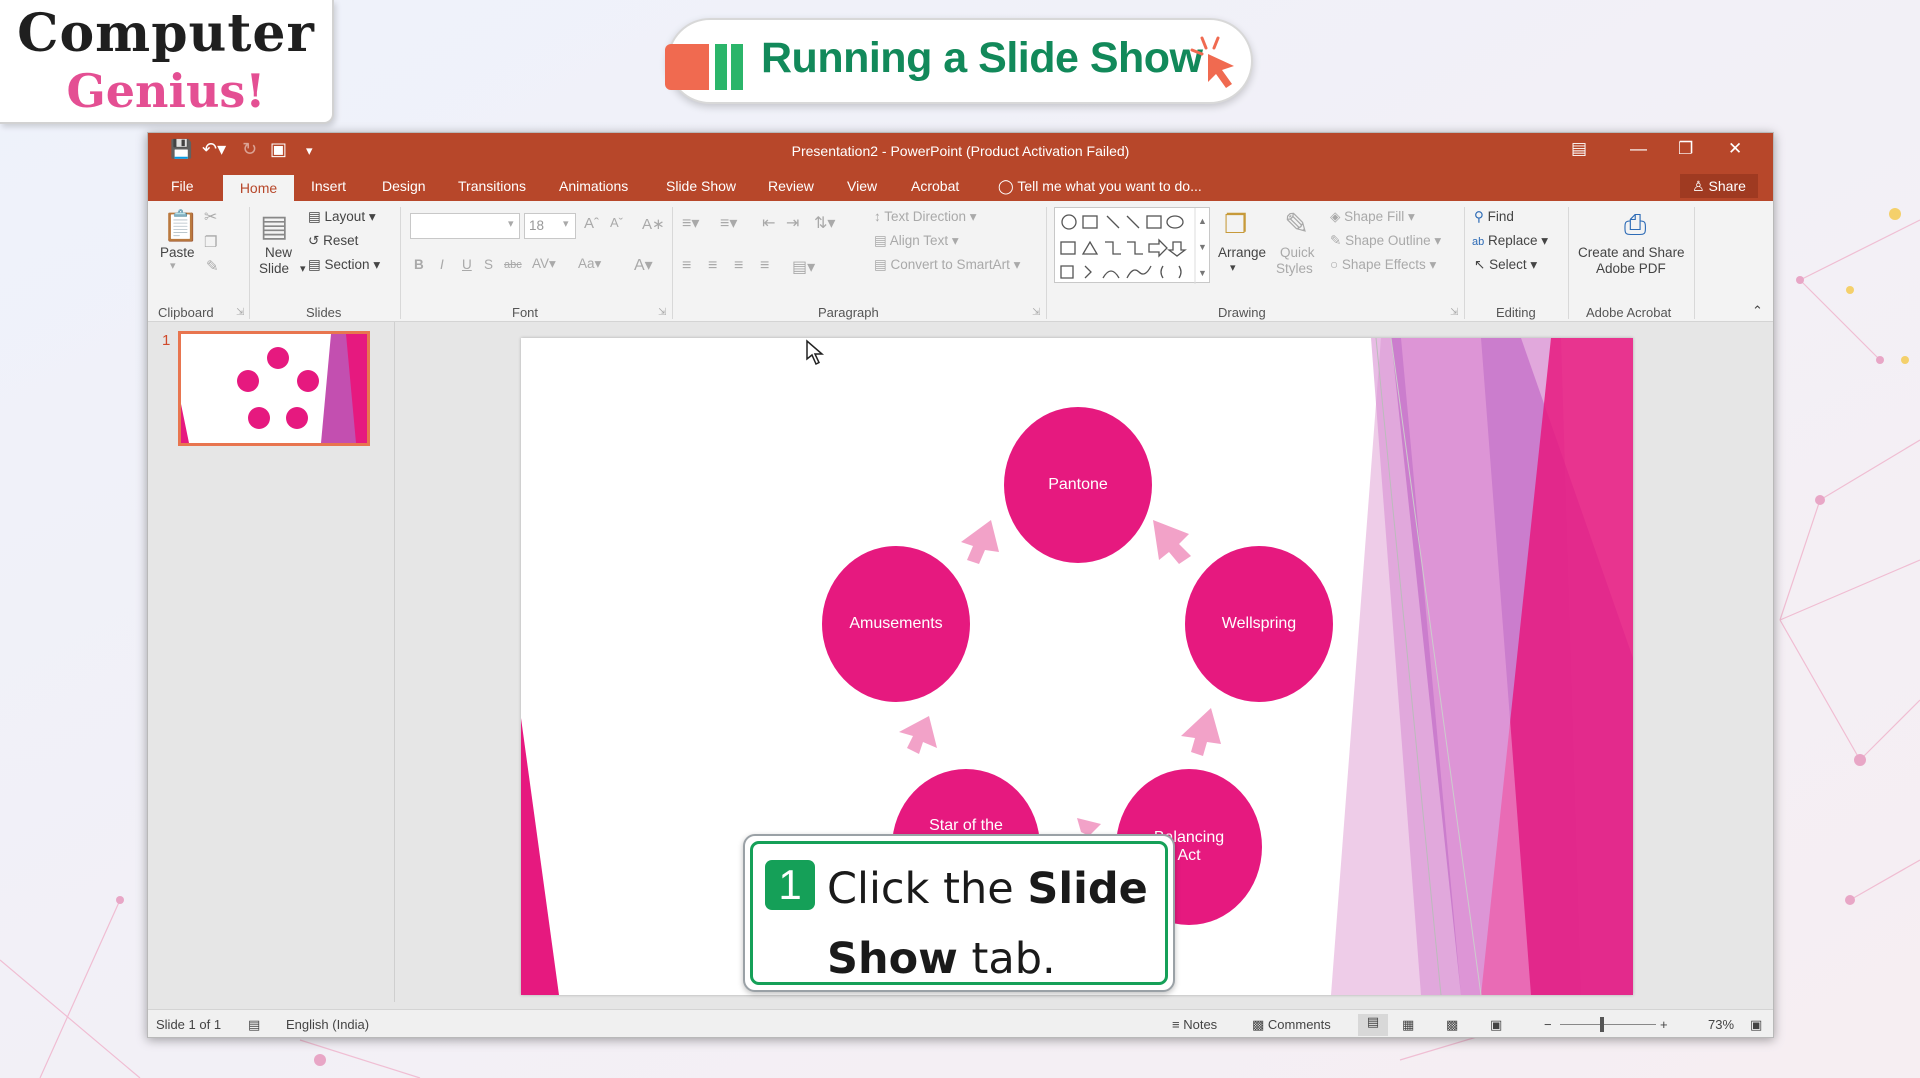 The image size is (1920, 1078). What do you see at coordinates (959, 61) in the screenshot?
I see `lesson-title-banner: Running a Slide Show` at bounding box center [959, 61].